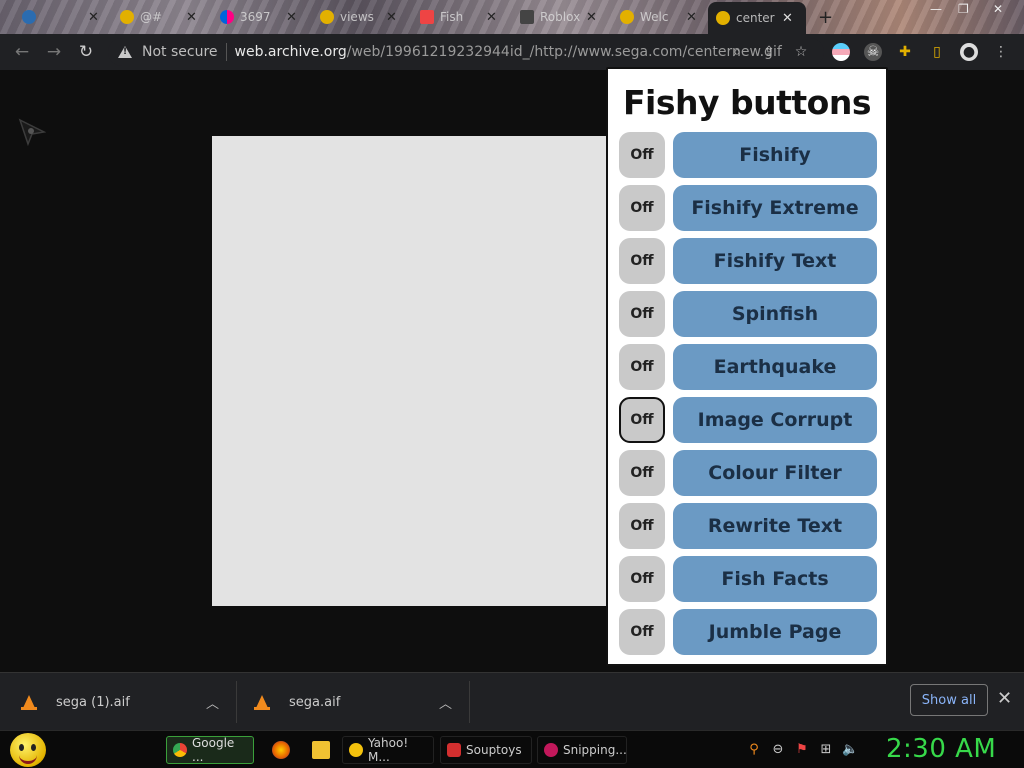  Describe the element at coordinates (775, 208) in the screenshot. I see `fishify-extreme-button: Fishify Extreme` at that location.